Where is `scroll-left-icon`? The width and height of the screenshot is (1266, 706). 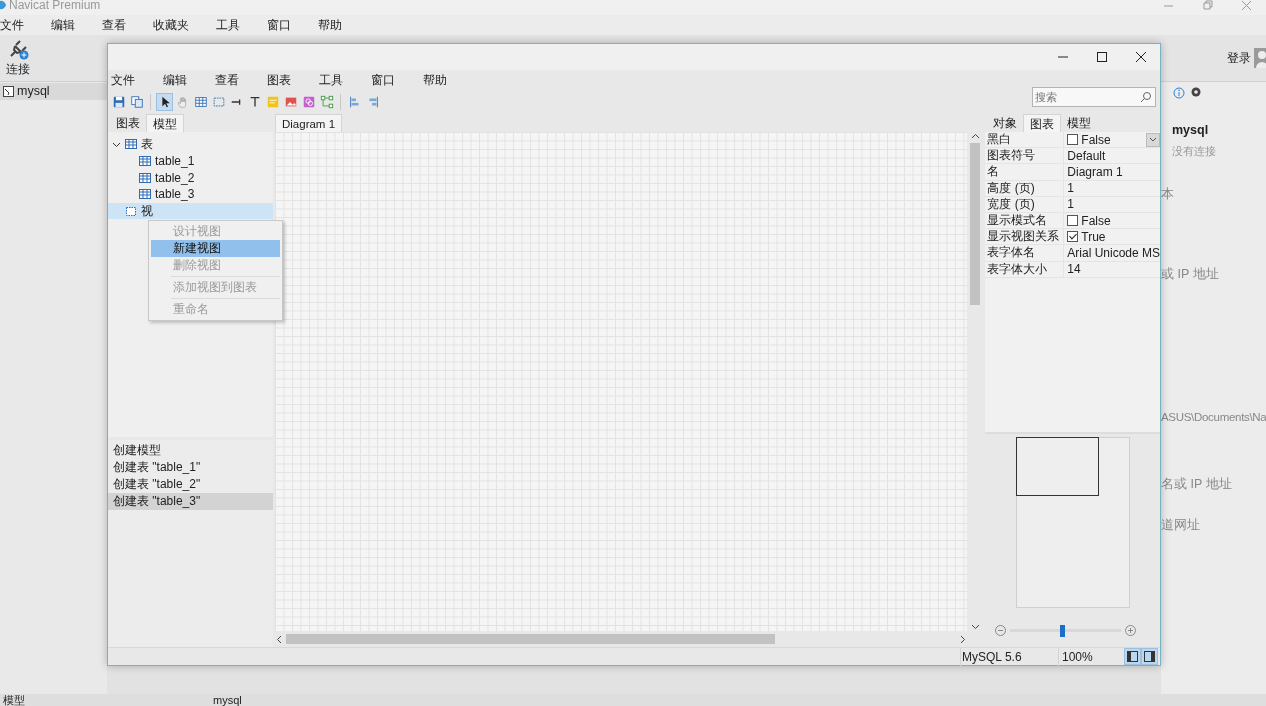
scroll-left-icon is located at coordinates (279, 639).